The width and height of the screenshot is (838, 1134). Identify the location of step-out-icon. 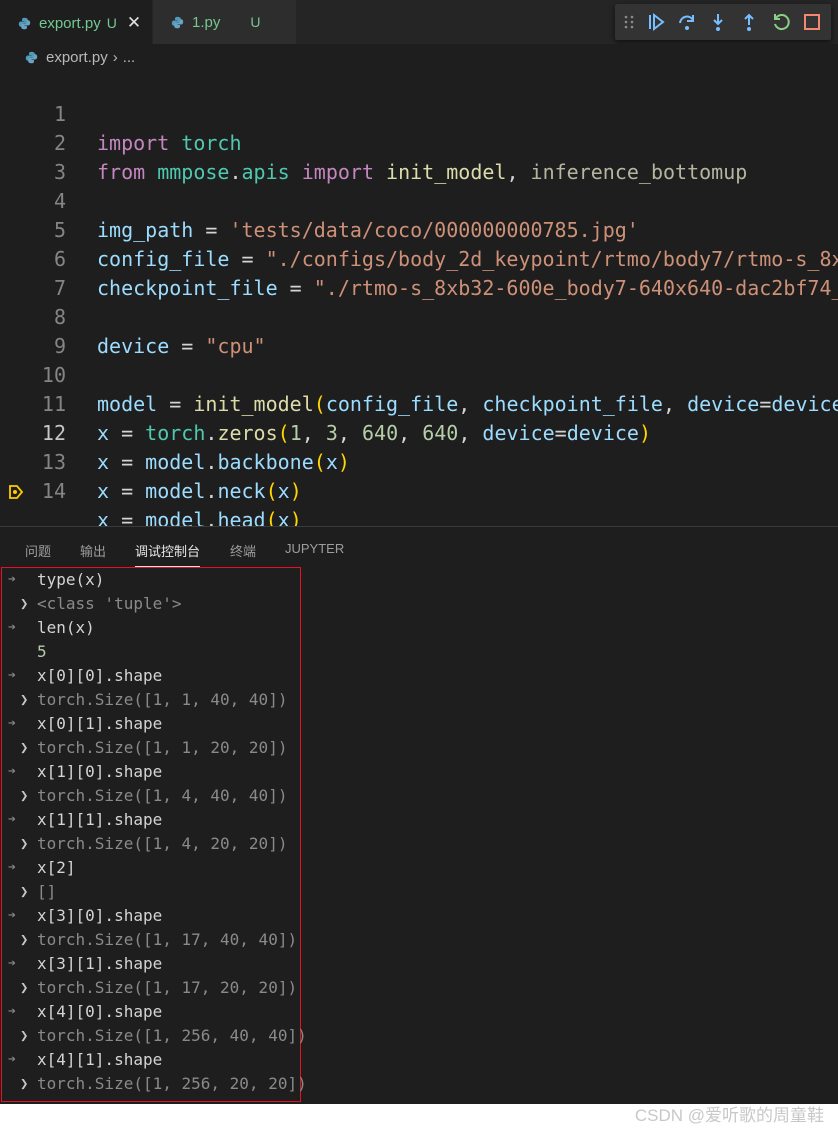
(749, 22).